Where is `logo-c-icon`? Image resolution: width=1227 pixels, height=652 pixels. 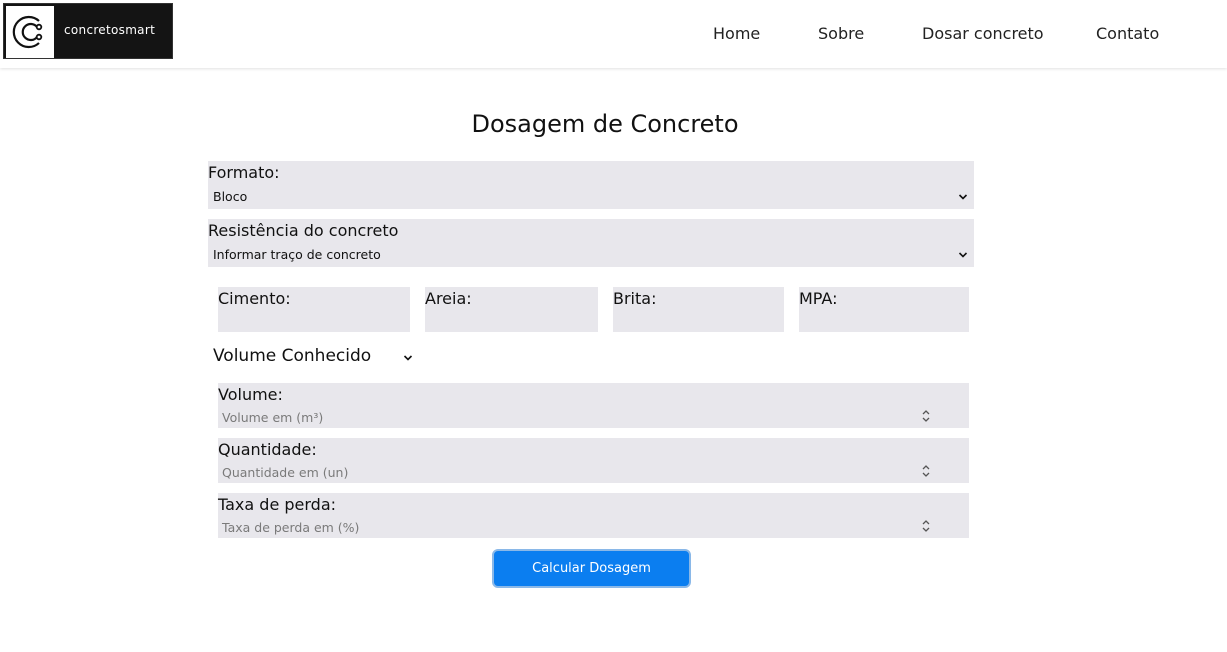 logo-c-icon is located at coordinates (30, 32).